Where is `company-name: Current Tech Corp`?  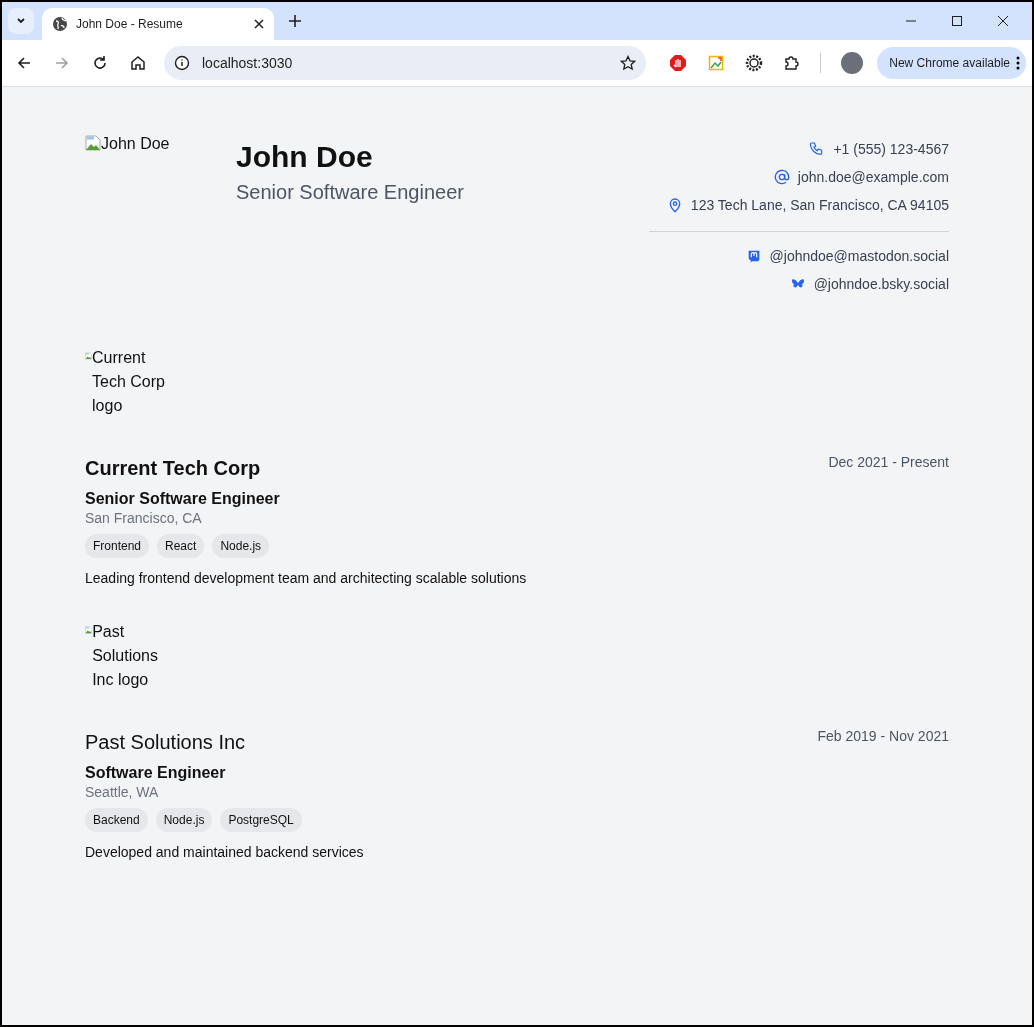
company-name: Current Tech Corp is located at coordinates (173, 468).